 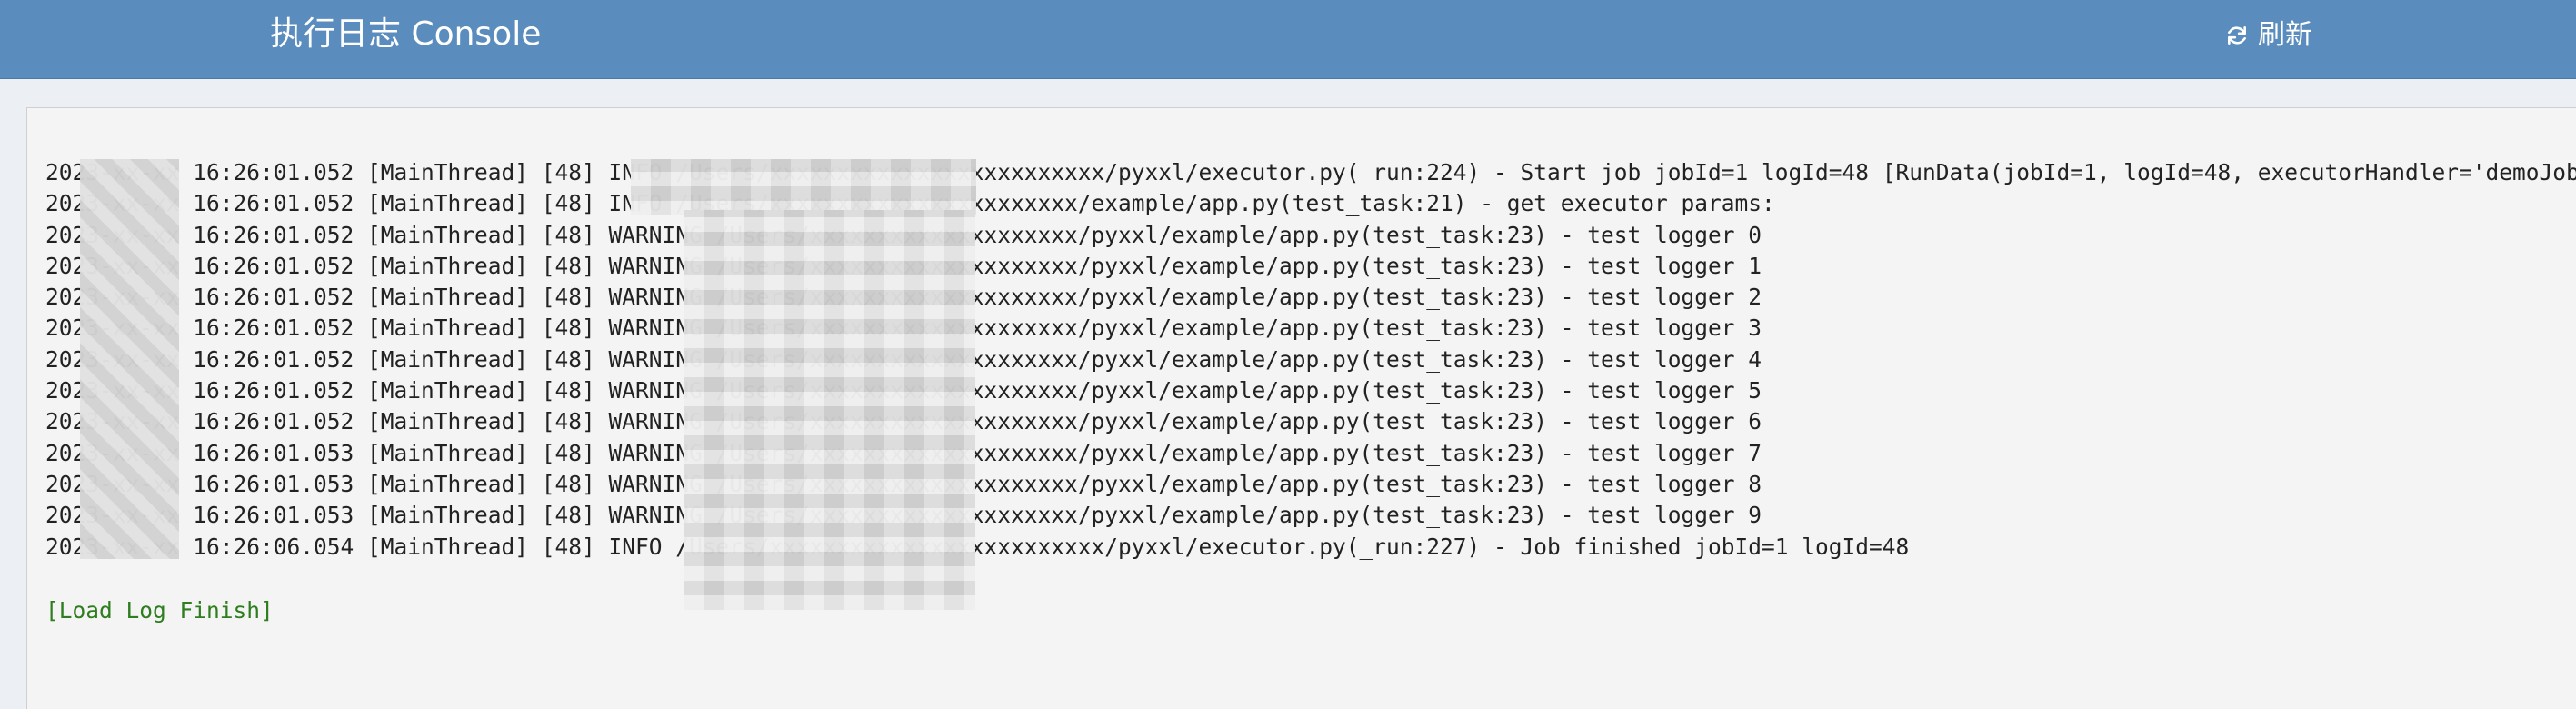 I want to click on redaction-date-column, so click(x=129, y=359).